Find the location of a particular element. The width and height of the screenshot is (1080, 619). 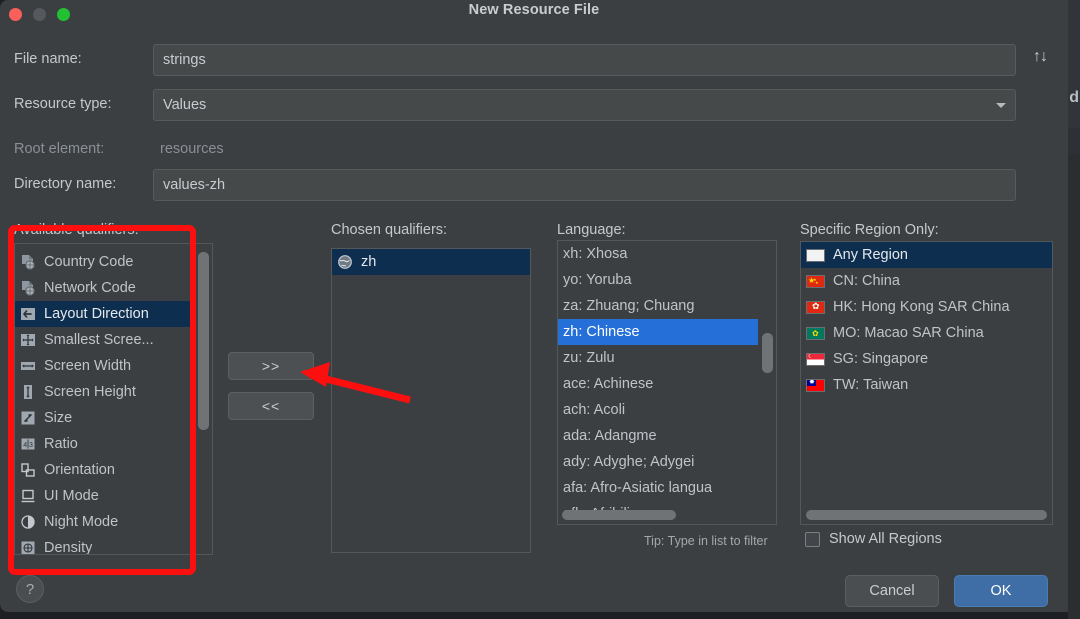

language-row: ada: Adangme is located at coordinates (658, 436).